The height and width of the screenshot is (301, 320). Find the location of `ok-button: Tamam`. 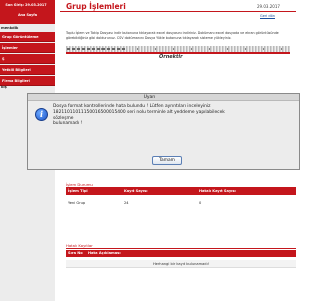

ok-button: Tamam is located at coordinates (167, 160).